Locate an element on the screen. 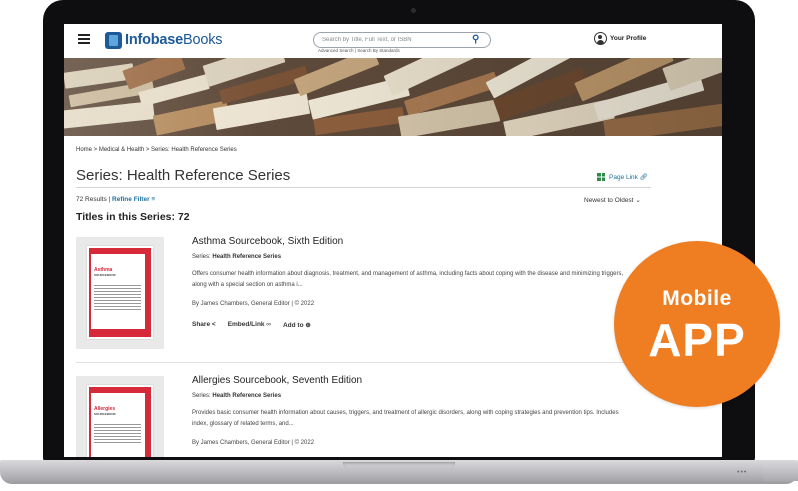 The height and width of the screenshot is (491, 798). profile-button: Your Profile is located at coordinates (620, 38).